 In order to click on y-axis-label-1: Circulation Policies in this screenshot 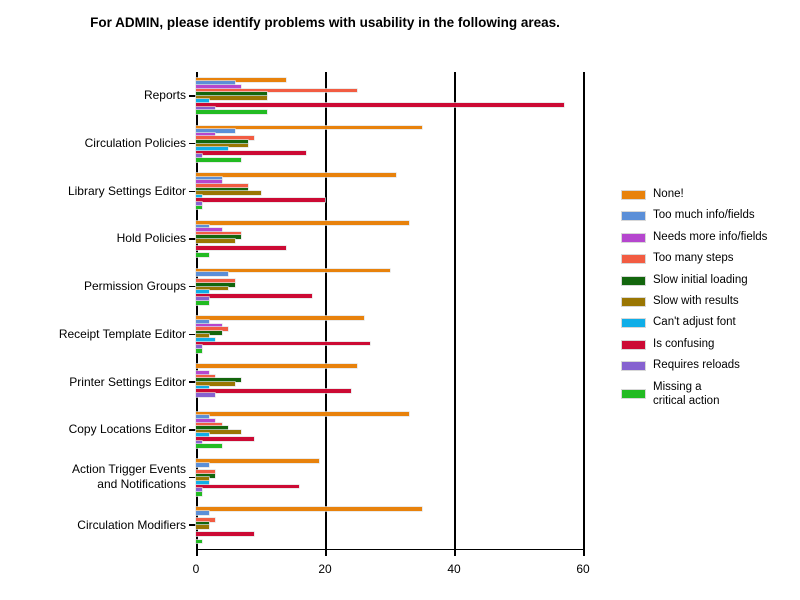, I will do `click(135, 143)`.